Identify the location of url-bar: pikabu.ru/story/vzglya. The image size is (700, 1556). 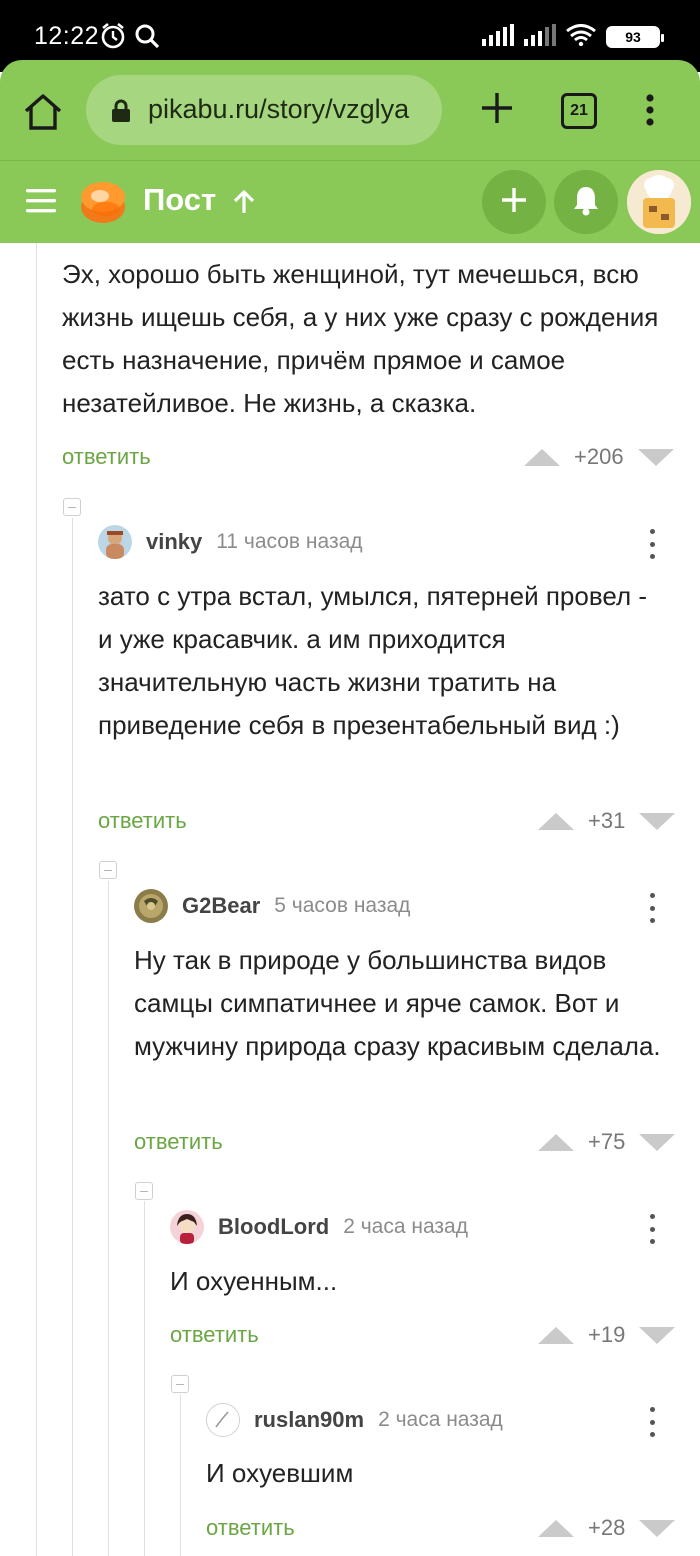
(264, 110).